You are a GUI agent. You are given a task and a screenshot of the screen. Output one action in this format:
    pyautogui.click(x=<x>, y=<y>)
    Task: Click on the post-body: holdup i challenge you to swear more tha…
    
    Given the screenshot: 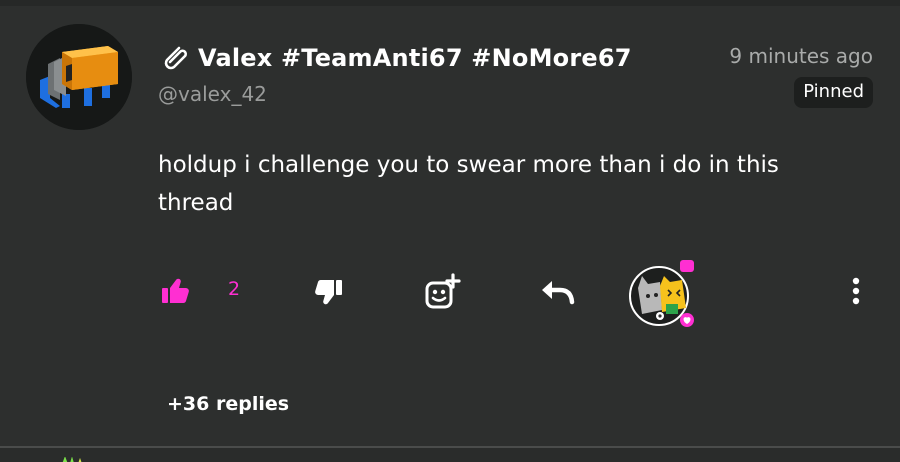 What is the action you would take?
    pyautogui.click(x=468, y=184)
    